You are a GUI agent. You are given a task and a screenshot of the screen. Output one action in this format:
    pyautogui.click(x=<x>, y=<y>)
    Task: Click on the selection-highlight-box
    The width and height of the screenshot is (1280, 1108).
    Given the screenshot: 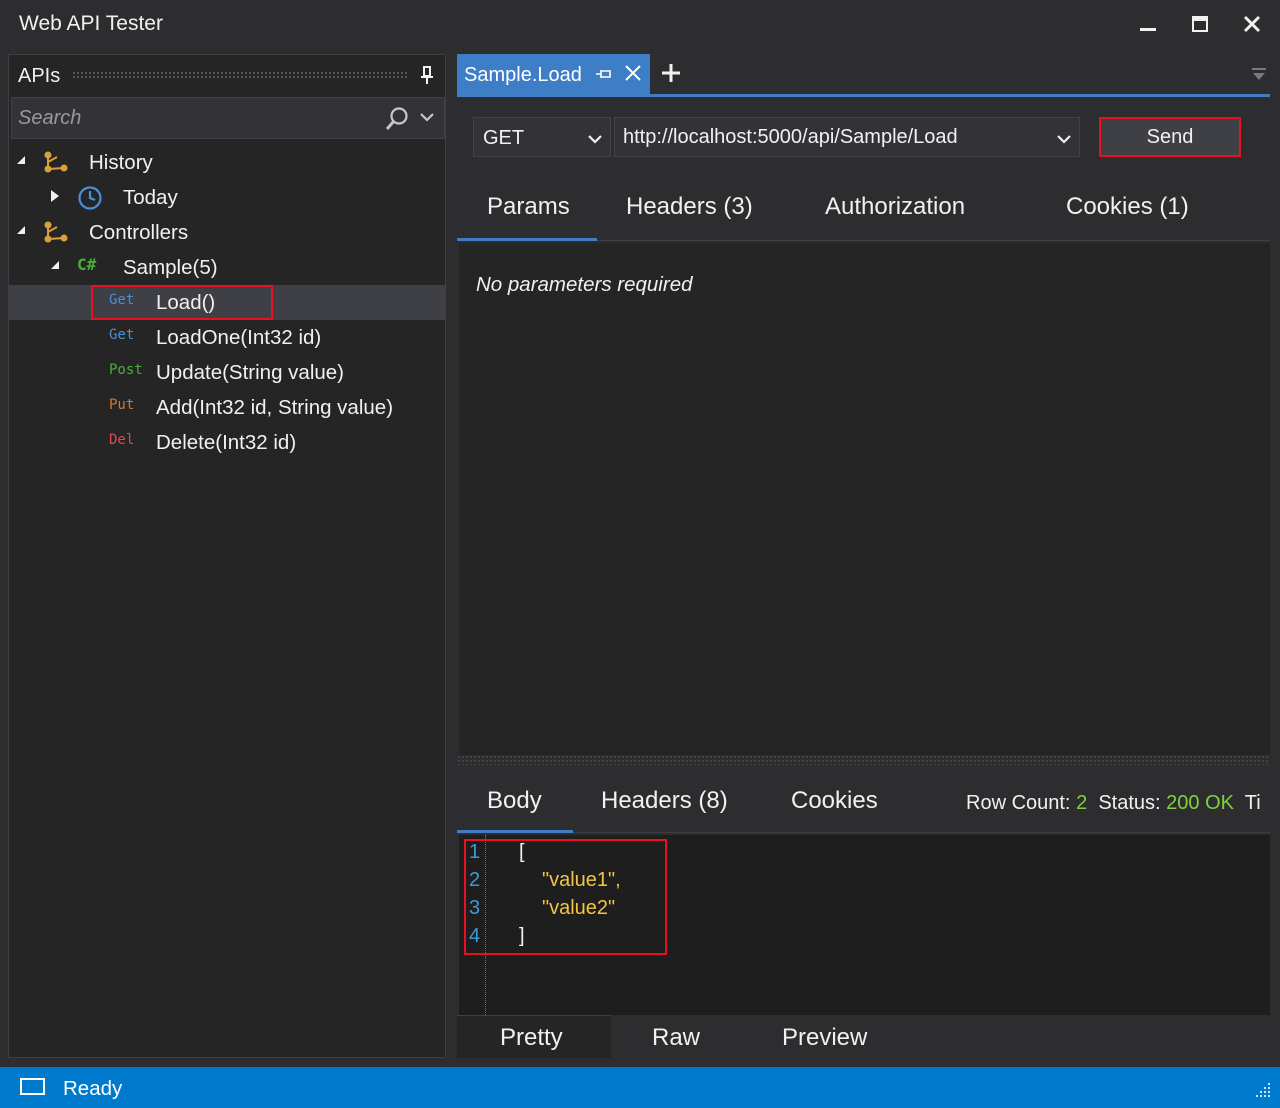 What is the action you would take?
    pyautogui.click(x=182, y=302)
    